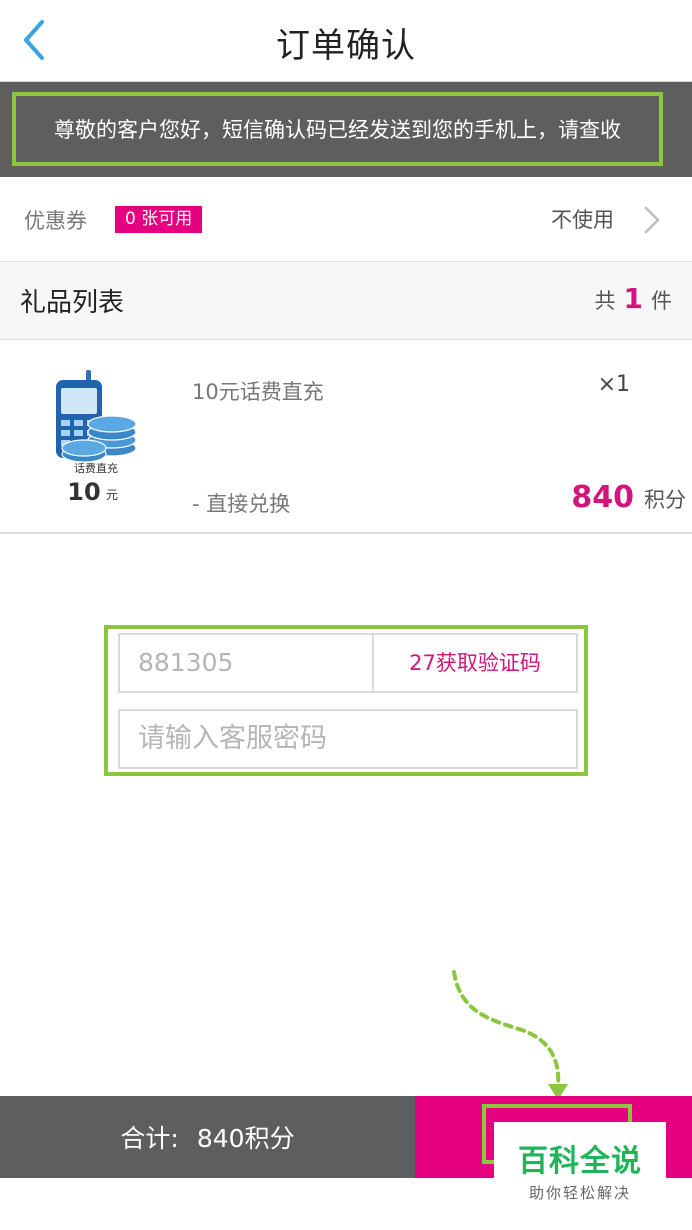  What do you see at coordinates (55, 221) in the screenshot?
I see `coupon-label: 优惠券` at bounding box center [55, 221].